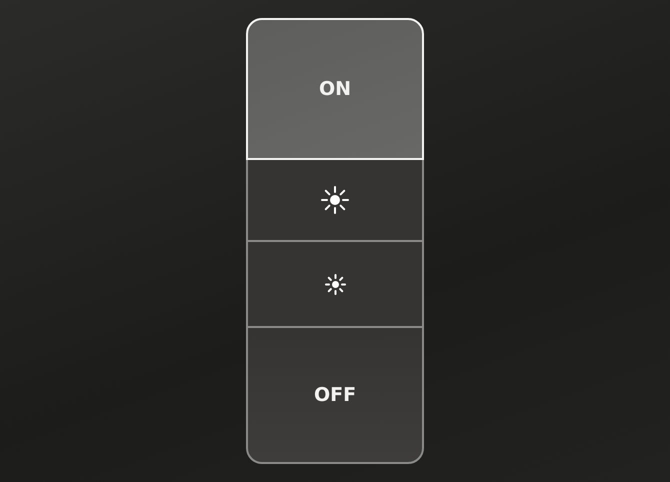  I want to click on dim-button, so click(335, 284).